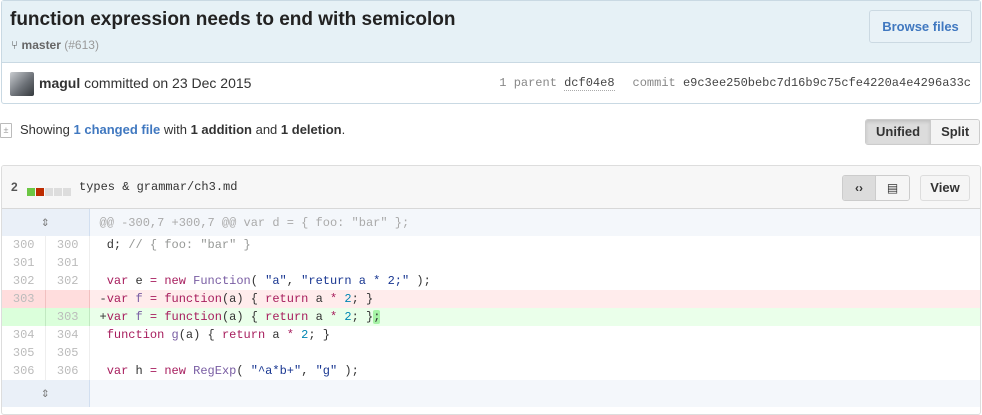  Describe the element at coordinates (41, 45) in the screenshot. I see `branch-name: master` at that location.